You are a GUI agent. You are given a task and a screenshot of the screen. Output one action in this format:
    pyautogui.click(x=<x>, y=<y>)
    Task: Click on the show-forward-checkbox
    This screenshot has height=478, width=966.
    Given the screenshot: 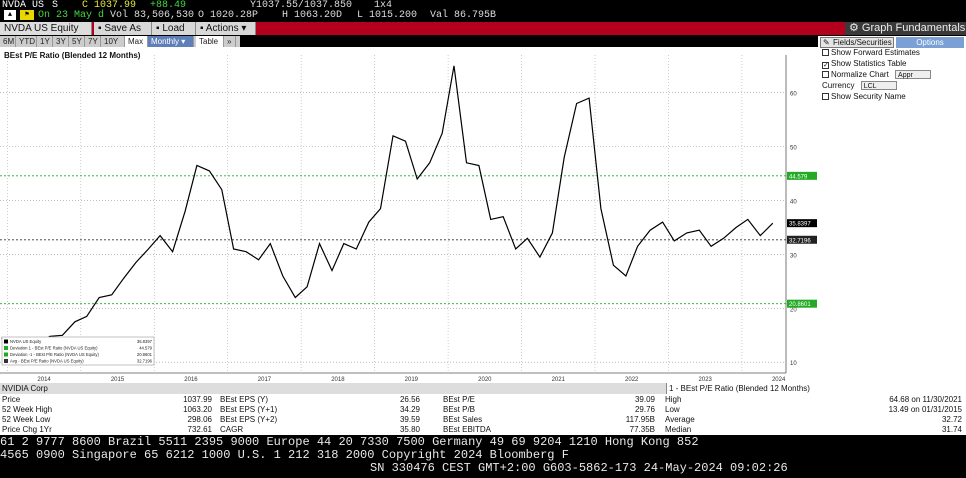 What is the action you would take?
    pyautogui.click(x=825, y=52)
    